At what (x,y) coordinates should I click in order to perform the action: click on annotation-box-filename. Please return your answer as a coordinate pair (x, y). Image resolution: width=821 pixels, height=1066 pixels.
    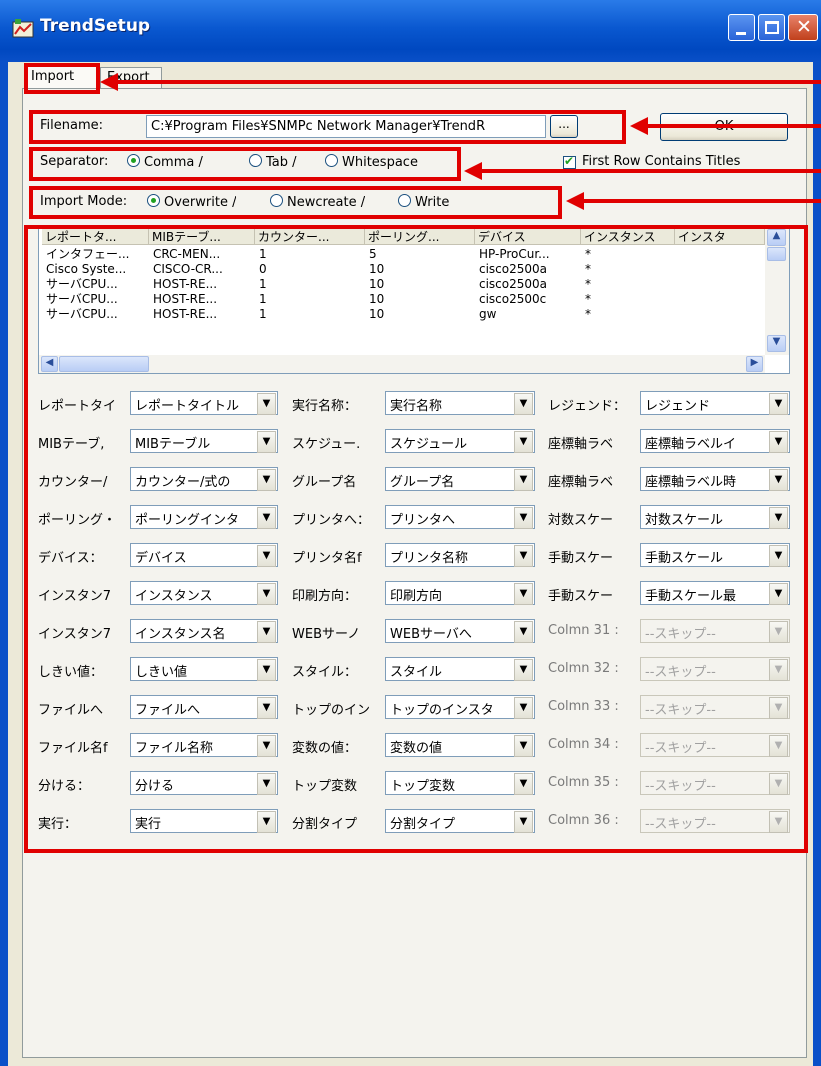
    Looking at the image, I should click on (327, 127).